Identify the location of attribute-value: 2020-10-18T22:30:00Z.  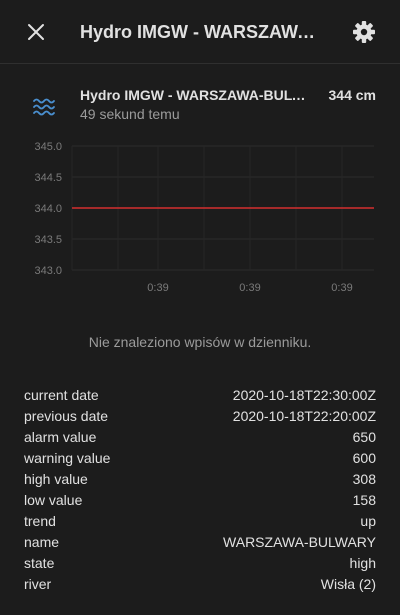
(304, 395).